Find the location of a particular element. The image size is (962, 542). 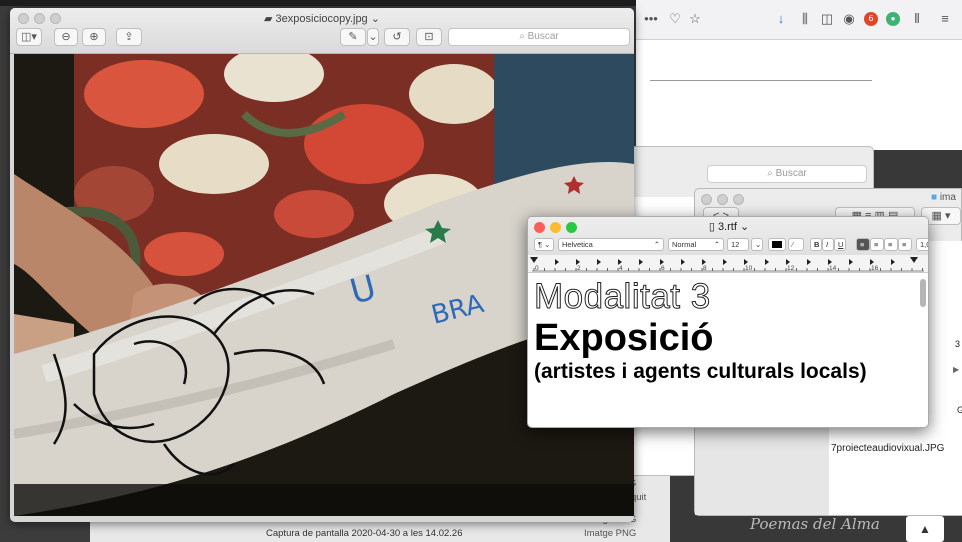

italic-label: I is located at coordinates (827, 244).